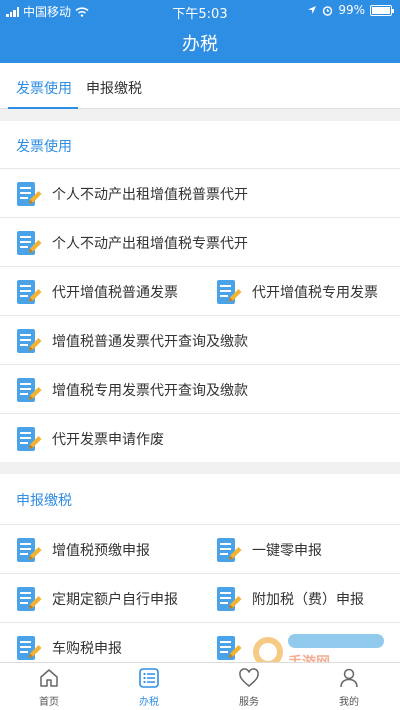  Describe the element at coordinates (200, 597) in the screenshot. I see `list-row: 定期定额户自行申报 附加税（费）申报` at that location.